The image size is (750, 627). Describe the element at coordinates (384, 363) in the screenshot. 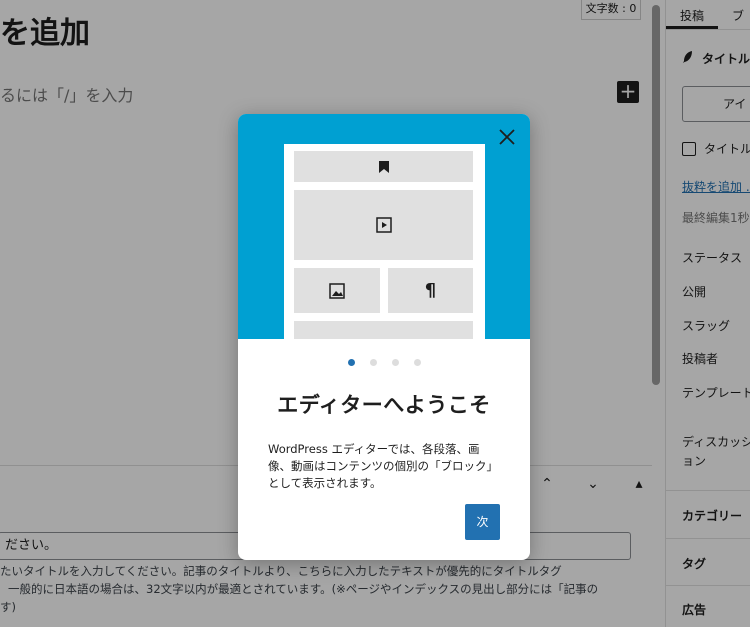

I see `page-indicator` at that location.